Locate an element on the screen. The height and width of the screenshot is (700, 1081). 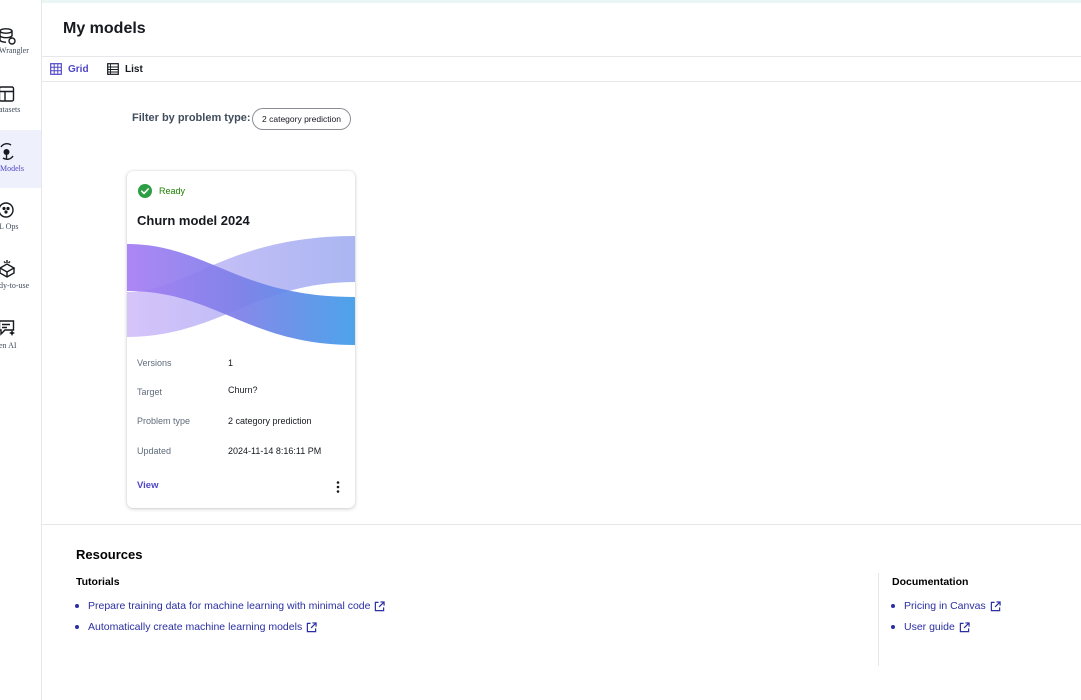
list-view-label: List is located at coordinates (134, 69).